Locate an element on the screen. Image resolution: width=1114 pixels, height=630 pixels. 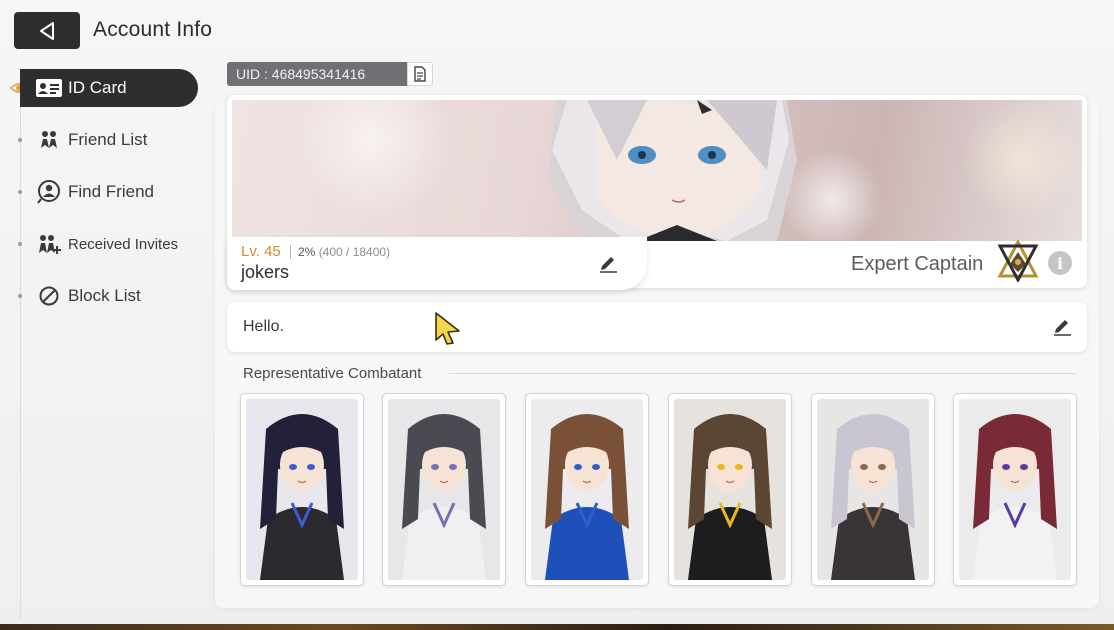
sidebar-item-received-invites: Received Invites is located at coordinates (108, 244).